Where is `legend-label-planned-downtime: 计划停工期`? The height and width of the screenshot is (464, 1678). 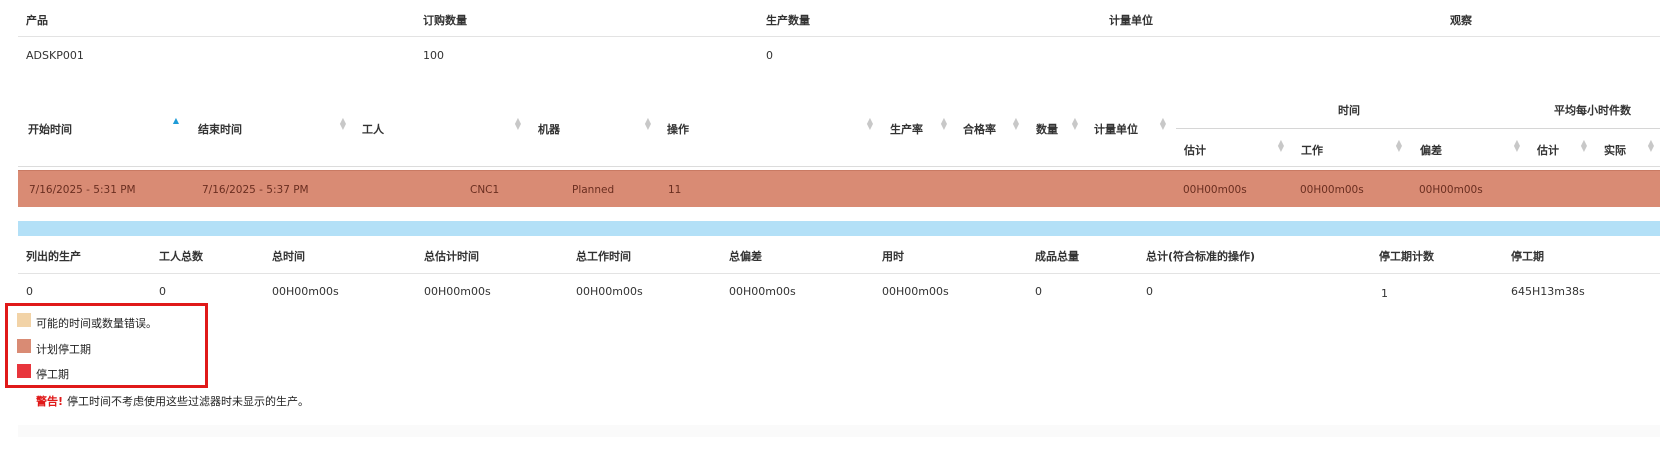 legend-label-planned-downtime: 计划停工期 is located at coordinates (63, 349).